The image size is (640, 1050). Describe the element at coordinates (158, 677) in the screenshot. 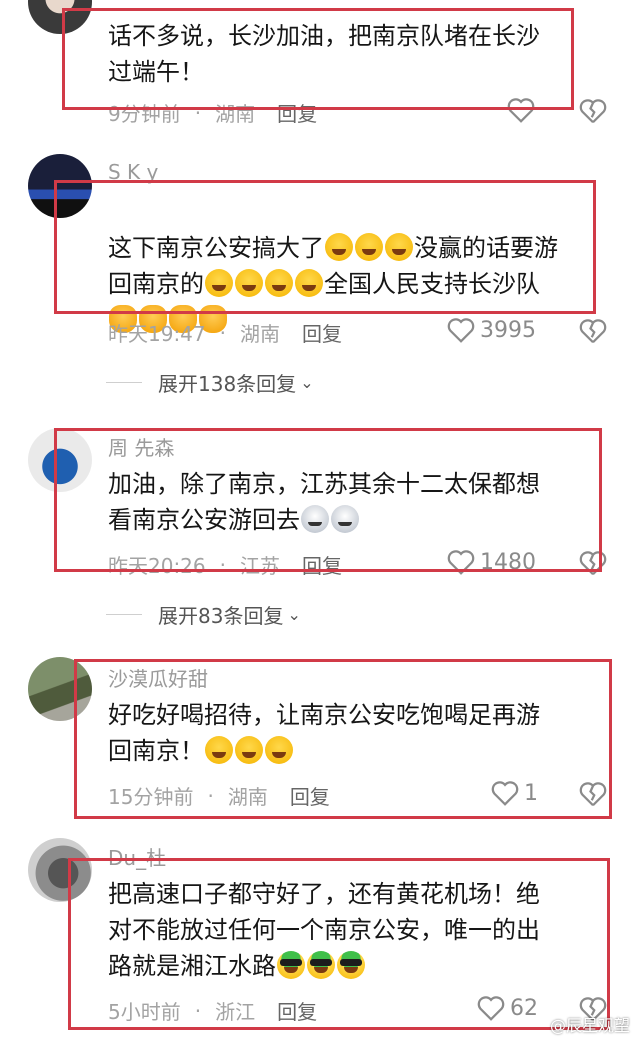

I see `comment-username: 沙漠瓜好甜` at that location.